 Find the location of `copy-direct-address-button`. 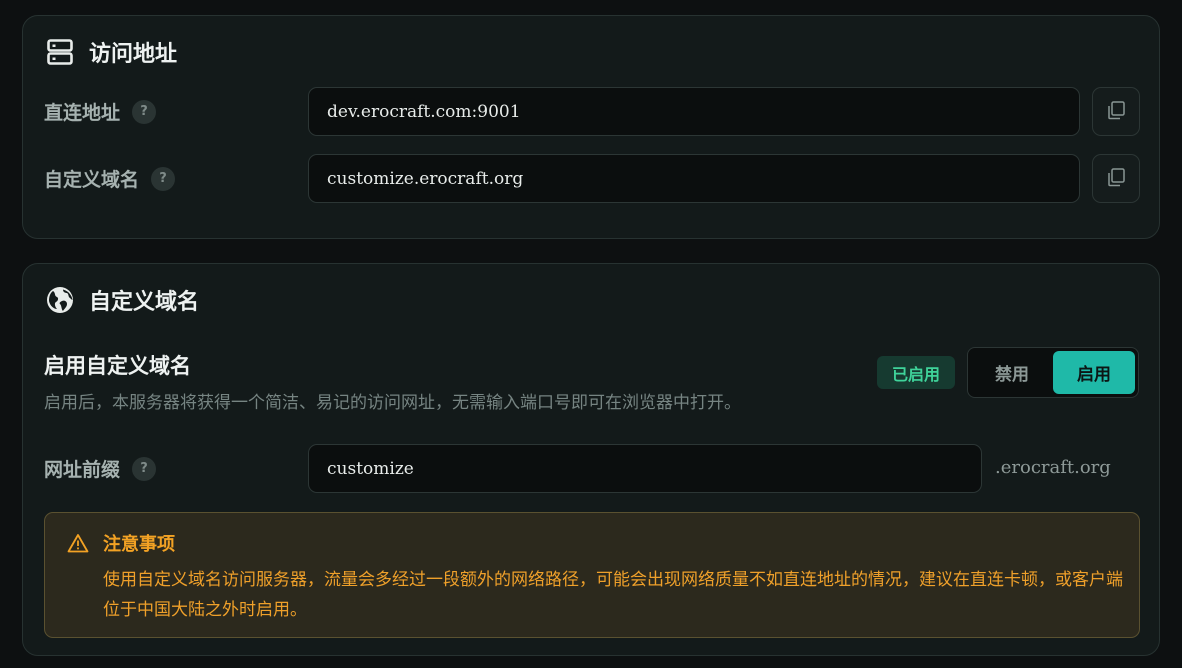

copy-direct-address-button is located at coordinates (1116, 111).